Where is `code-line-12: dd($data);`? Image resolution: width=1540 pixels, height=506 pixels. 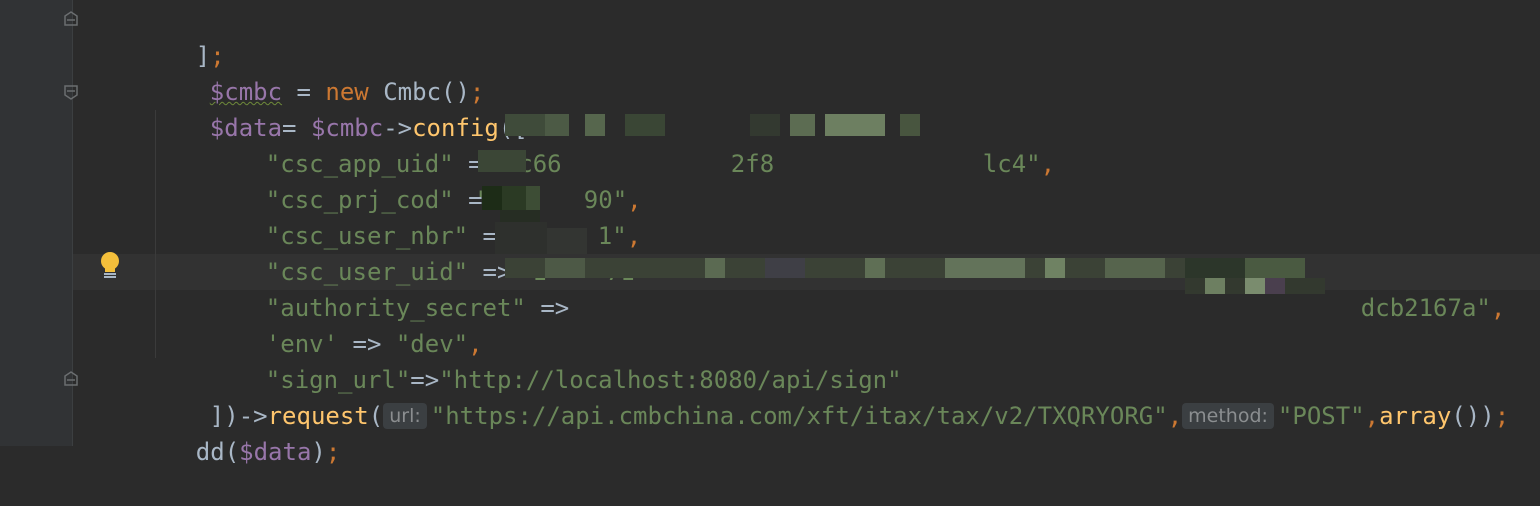 code-line-12: dd($data); is located at coordinates (239, 432).